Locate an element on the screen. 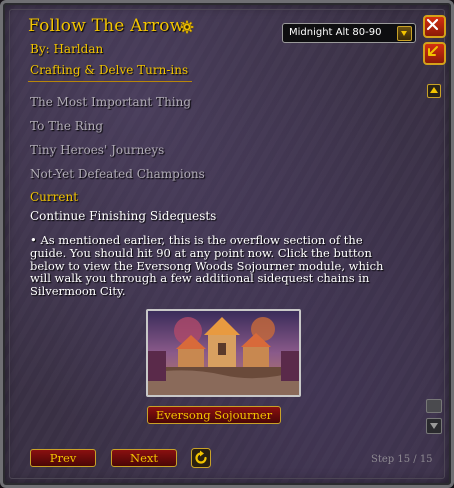 The image size is (454, 488). refresh-icon is located at coordinates (201, 458).